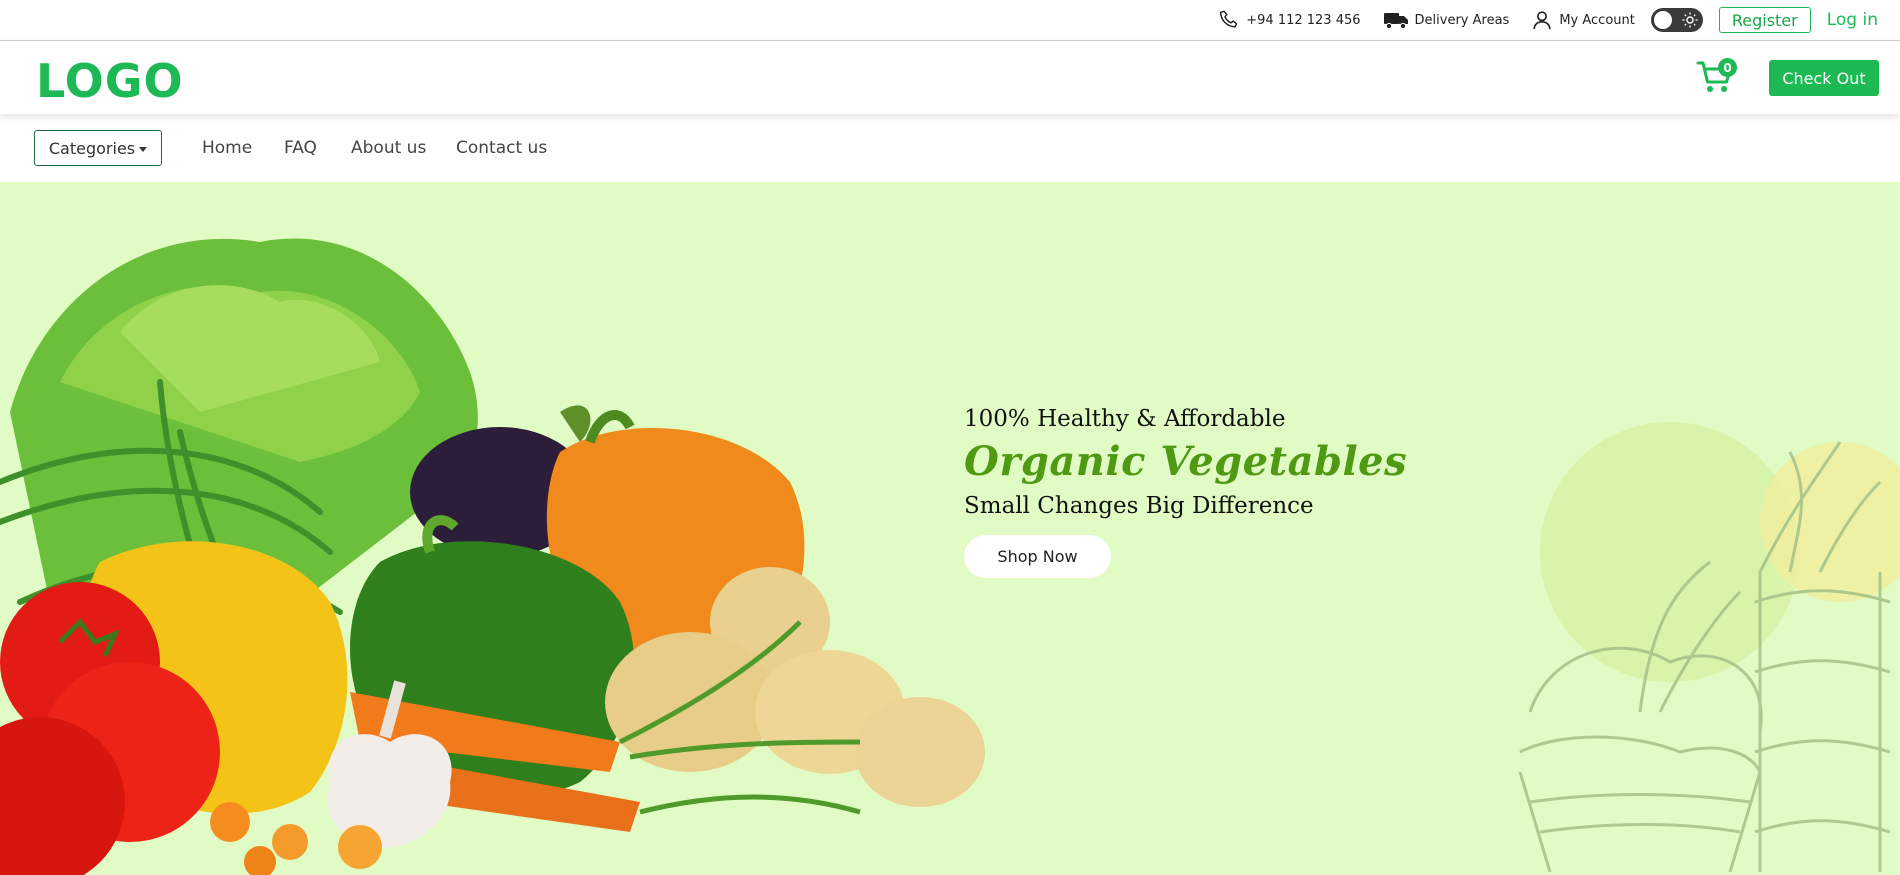 This screenshot has height=875, width=1900. Describe the element at coordinates (1709, 647) in the screenshot. I see `sketch-basket-image` at that location.